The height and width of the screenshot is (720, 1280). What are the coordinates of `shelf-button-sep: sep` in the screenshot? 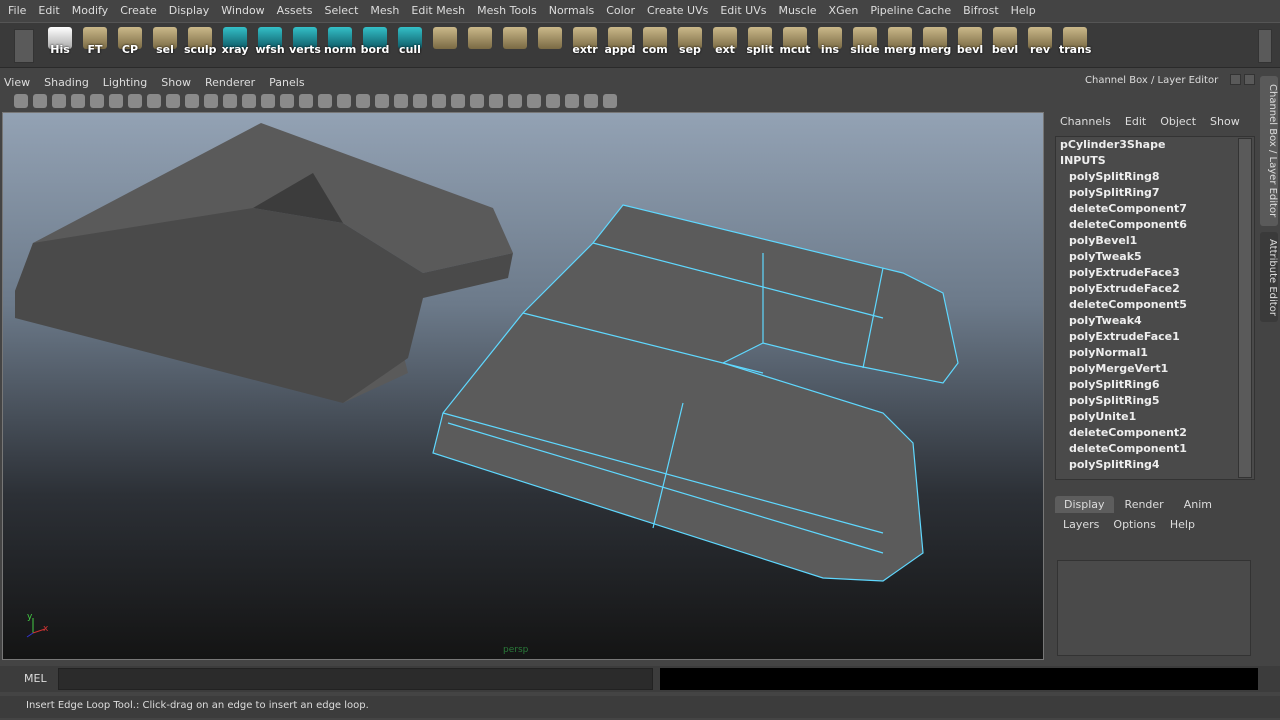 It's located at (690, 46).